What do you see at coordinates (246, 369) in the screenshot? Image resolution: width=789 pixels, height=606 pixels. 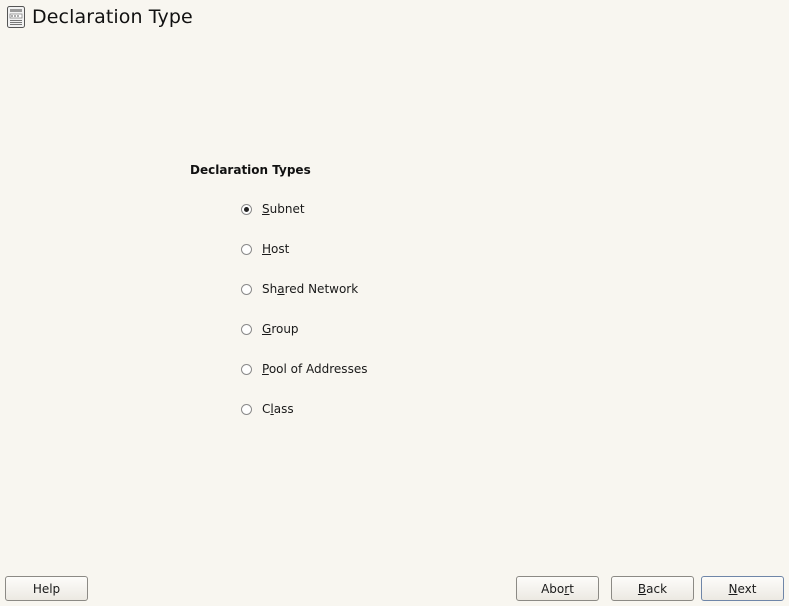 I see `radio-button-pool-of-addresses` at bounding box center [246, 369].